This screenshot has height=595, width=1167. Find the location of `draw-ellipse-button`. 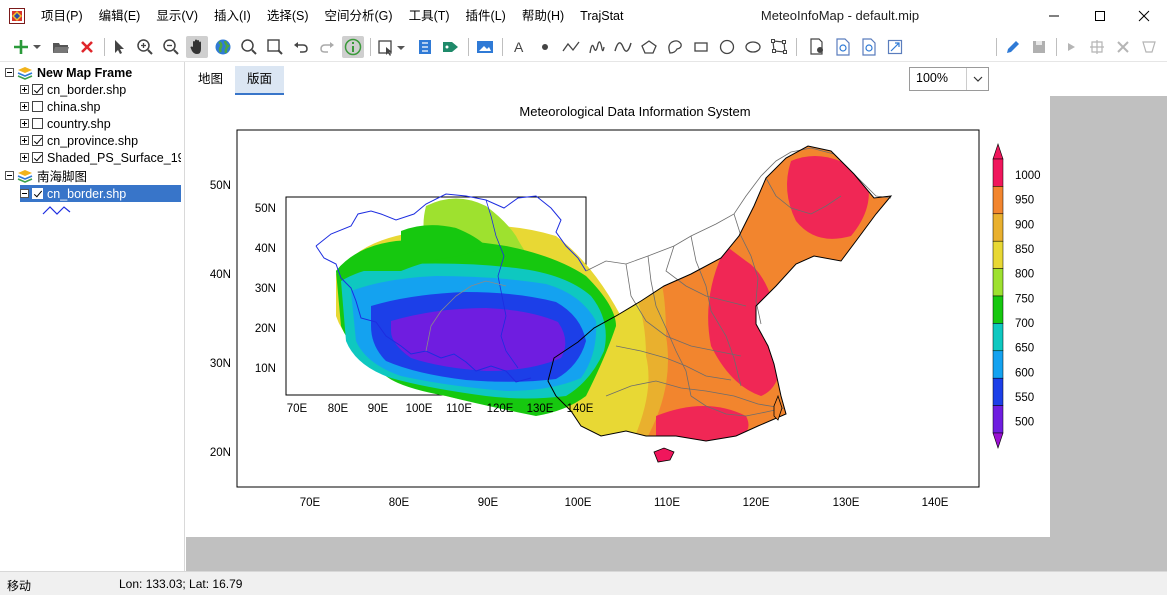

draw-ellipse-button is located at coordinates (753, 47).